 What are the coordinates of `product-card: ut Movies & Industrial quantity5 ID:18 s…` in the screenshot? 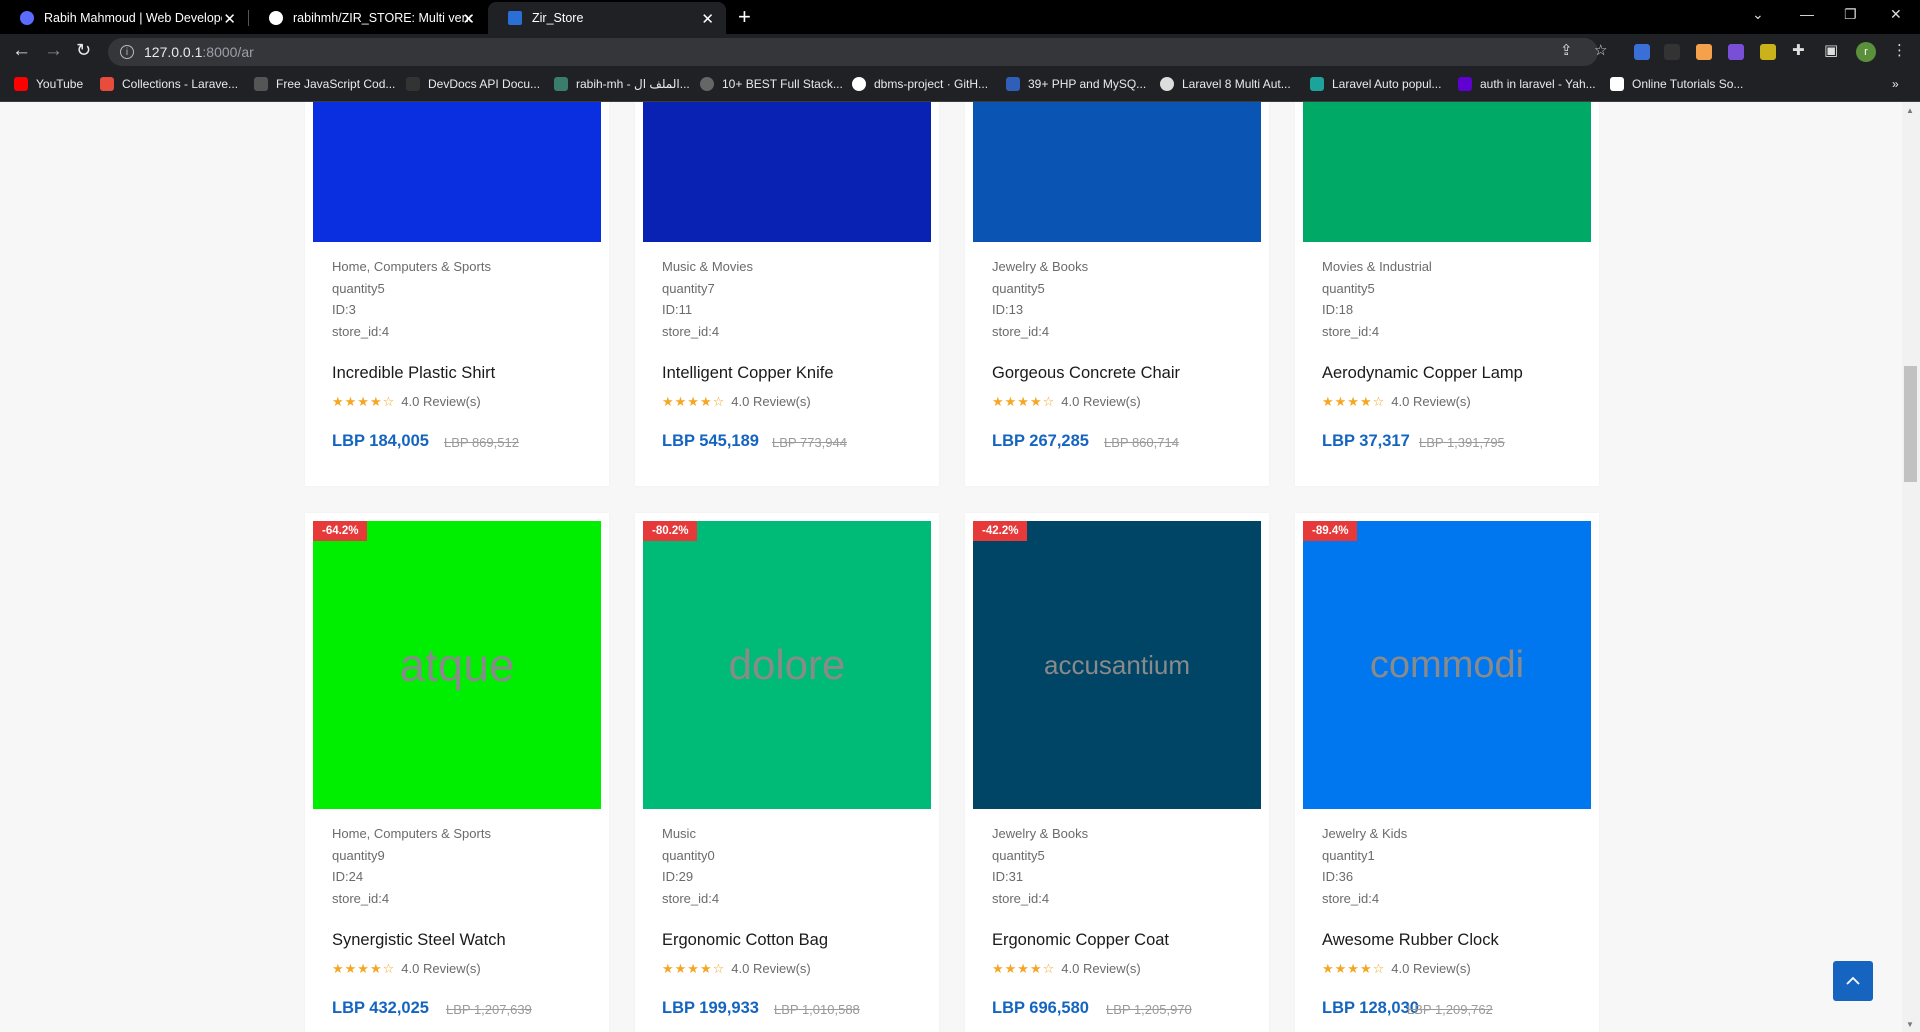 It's located at (1447, 294).